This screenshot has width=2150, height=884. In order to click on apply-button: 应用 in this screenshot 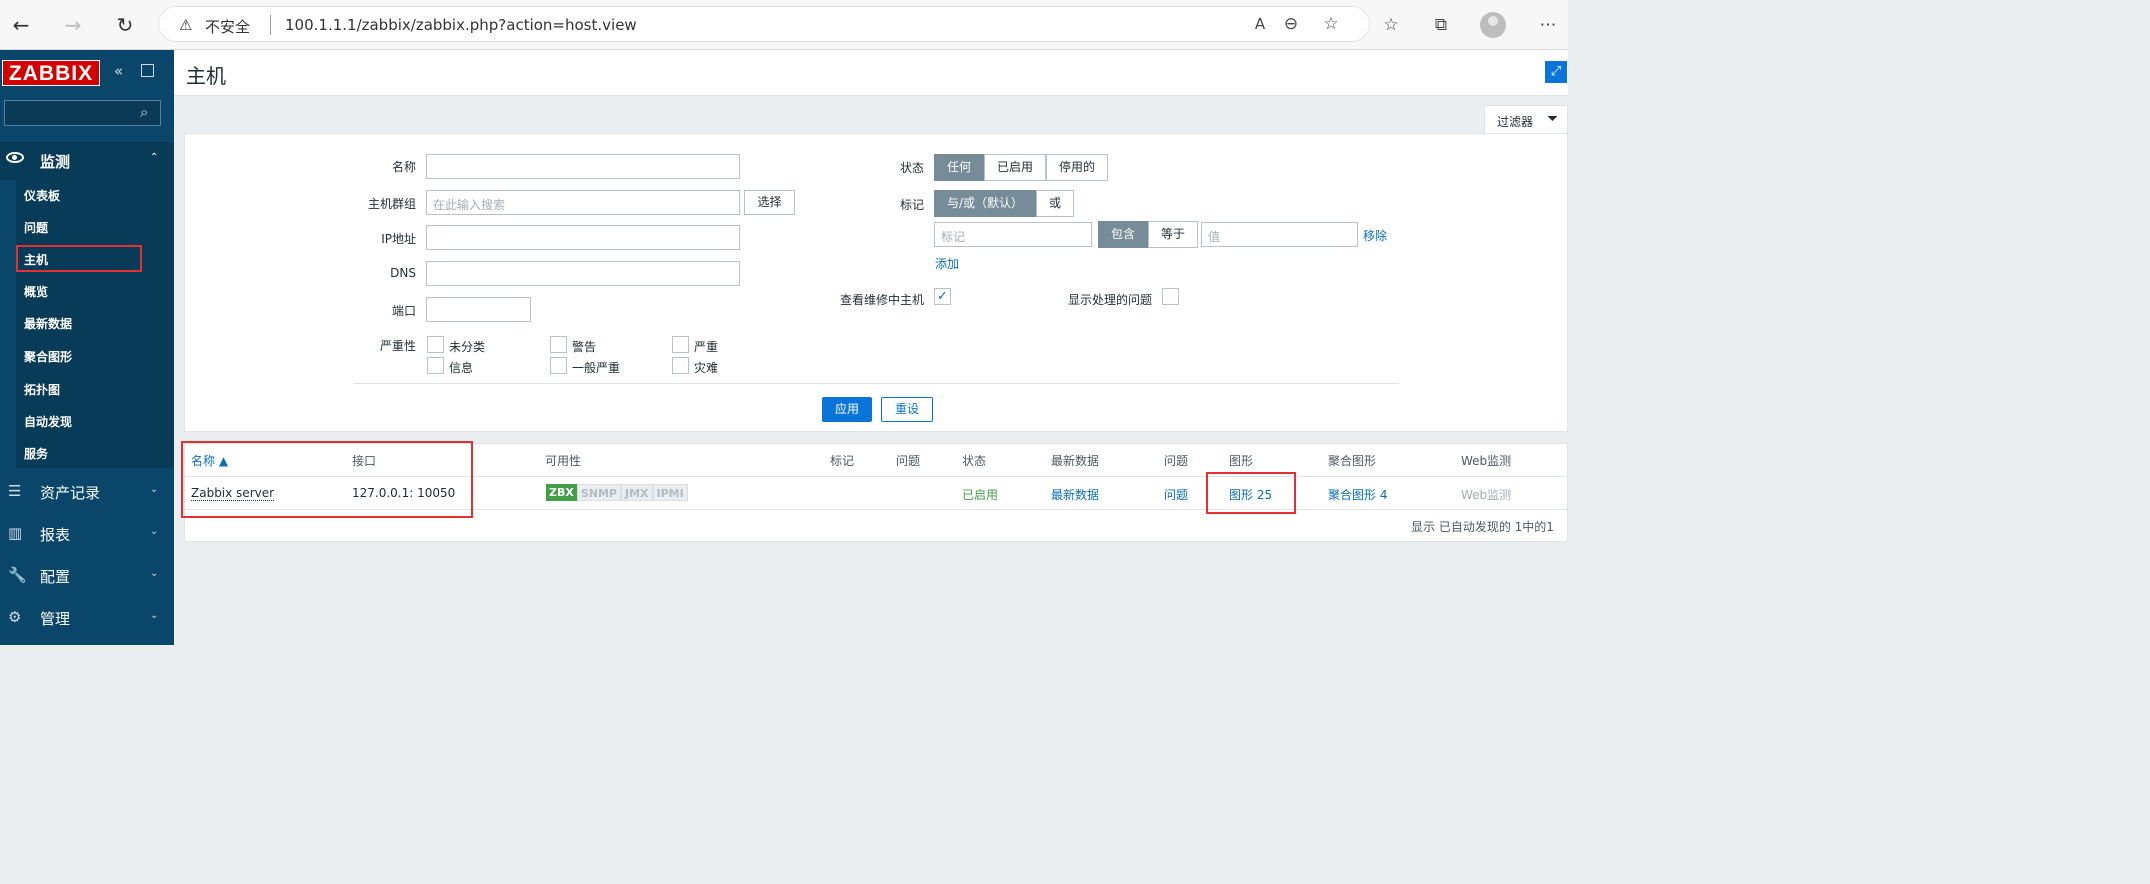, I will do `click(847, 409)`.